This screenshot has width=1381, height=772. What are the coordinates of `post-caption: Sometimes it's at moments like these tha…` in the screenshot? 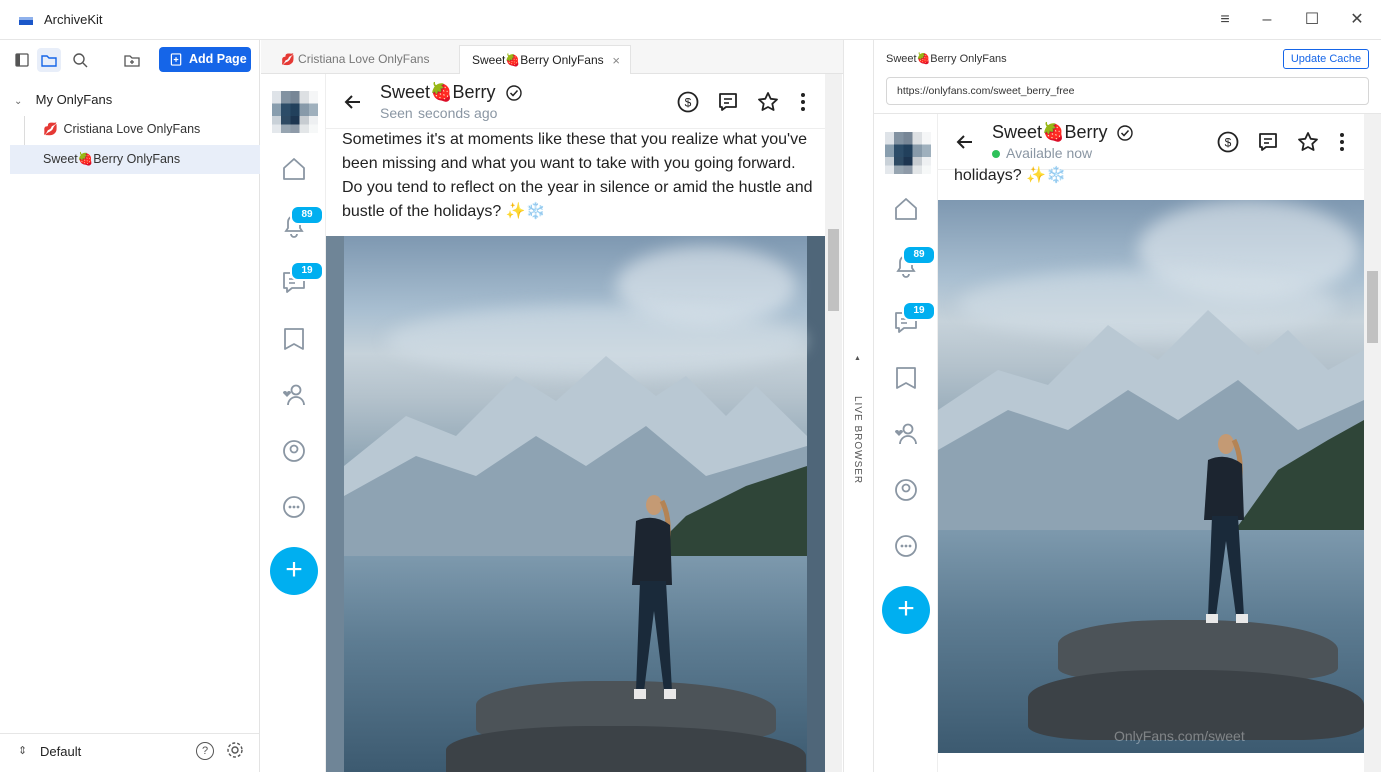 It's located at (577, 175).